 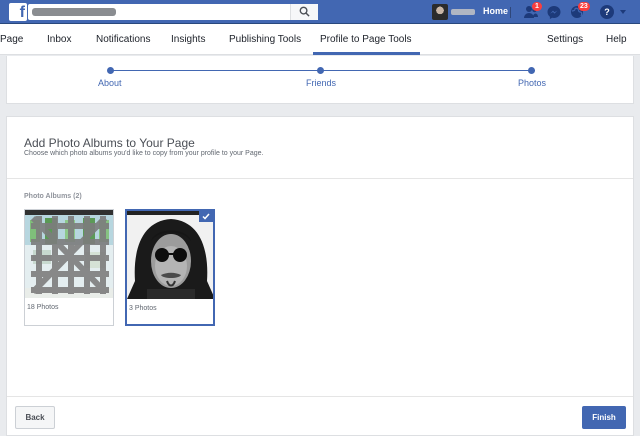 I want to click on logo-letter: f, so click(x=22, y=12).